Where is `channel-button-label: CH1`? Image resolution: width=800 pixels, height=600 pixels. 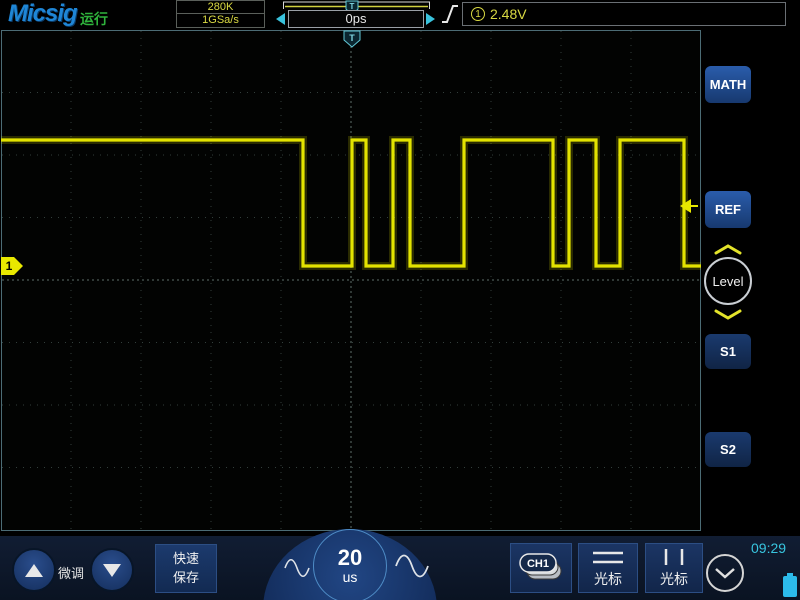
channel-button-label: CH1 is located at coordinates (538, 564).